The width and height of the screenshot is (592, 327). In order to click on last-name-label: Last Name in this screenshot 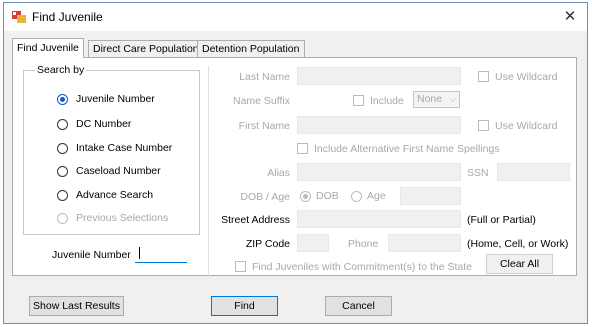, I will do `click(264, 77)`.